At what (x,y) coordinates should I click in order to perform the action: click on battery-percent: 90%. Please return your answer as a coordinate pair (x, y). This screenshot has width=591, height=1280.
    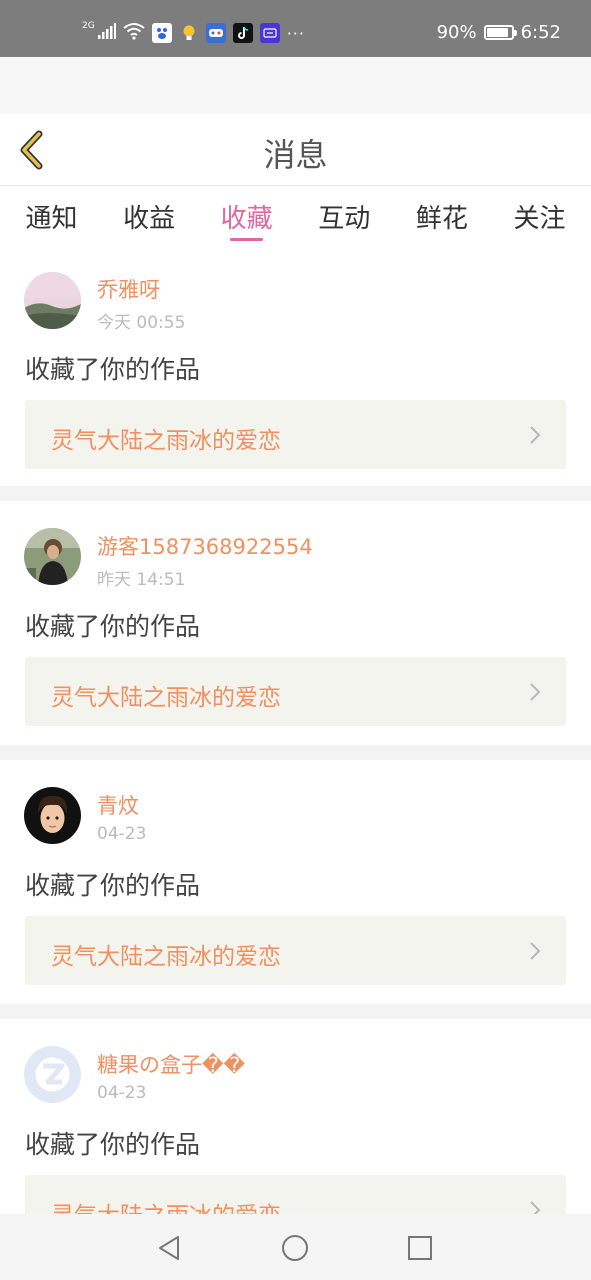
    Looking at the image, I should click on (456, 32).